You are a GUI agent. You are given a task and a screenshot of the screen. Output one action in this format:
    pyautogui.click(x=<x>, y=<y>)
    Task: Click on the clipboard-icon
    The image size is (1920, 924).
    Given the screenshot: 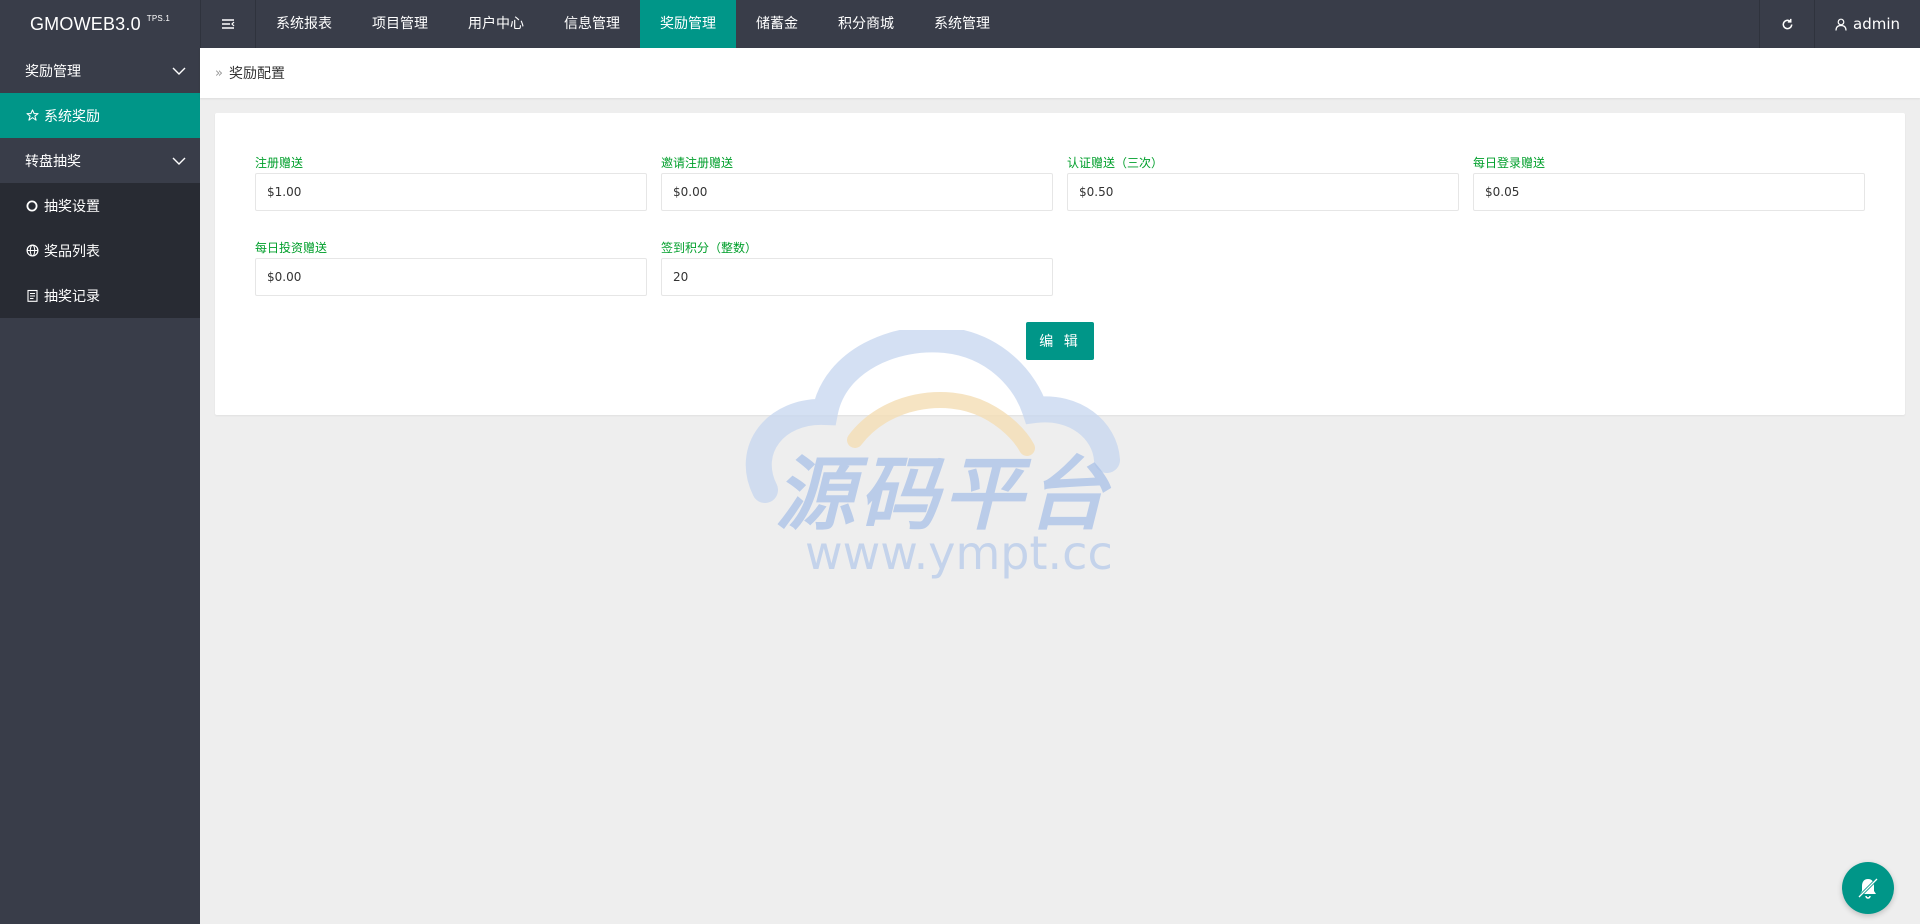 What is the action you would take?
    pyautogui.click(x=32, y=296)
    